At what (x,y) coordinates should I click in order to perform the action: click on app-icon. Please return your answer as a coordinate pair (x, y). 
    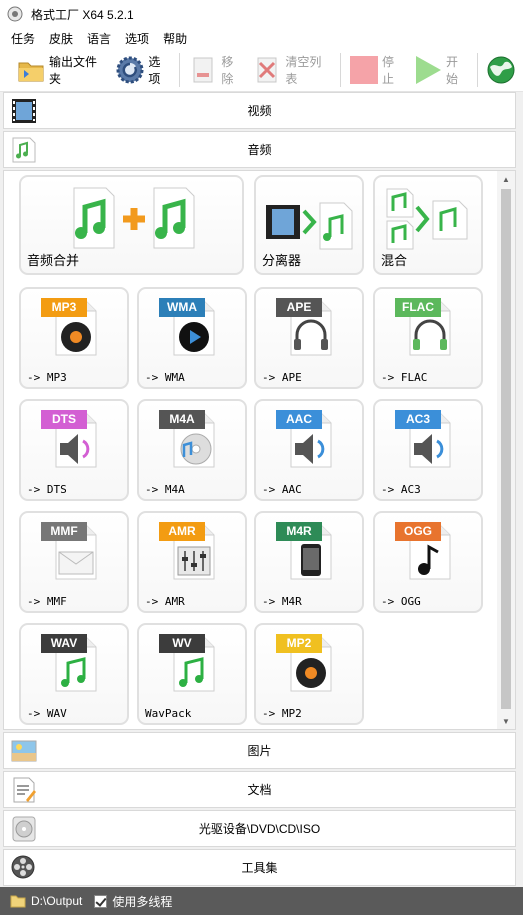
    Looking at the image, I should click on (15, 14).